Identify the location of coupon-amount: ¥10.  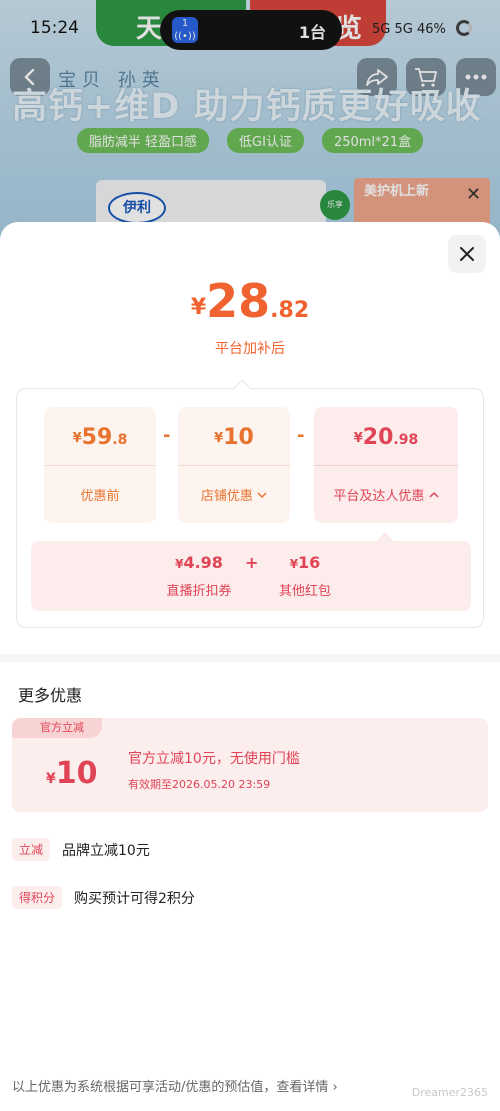
(72, 773).